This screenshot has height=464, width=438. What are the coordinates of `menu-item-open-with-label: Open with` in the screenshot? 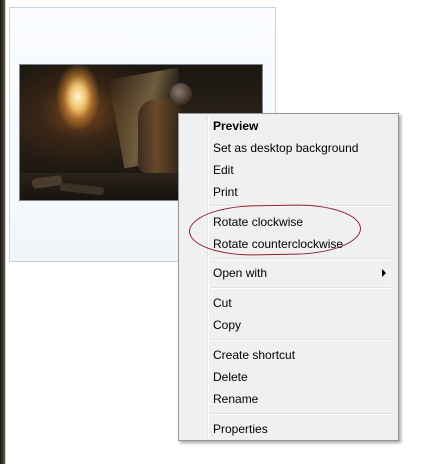 It's located at (240, 273).